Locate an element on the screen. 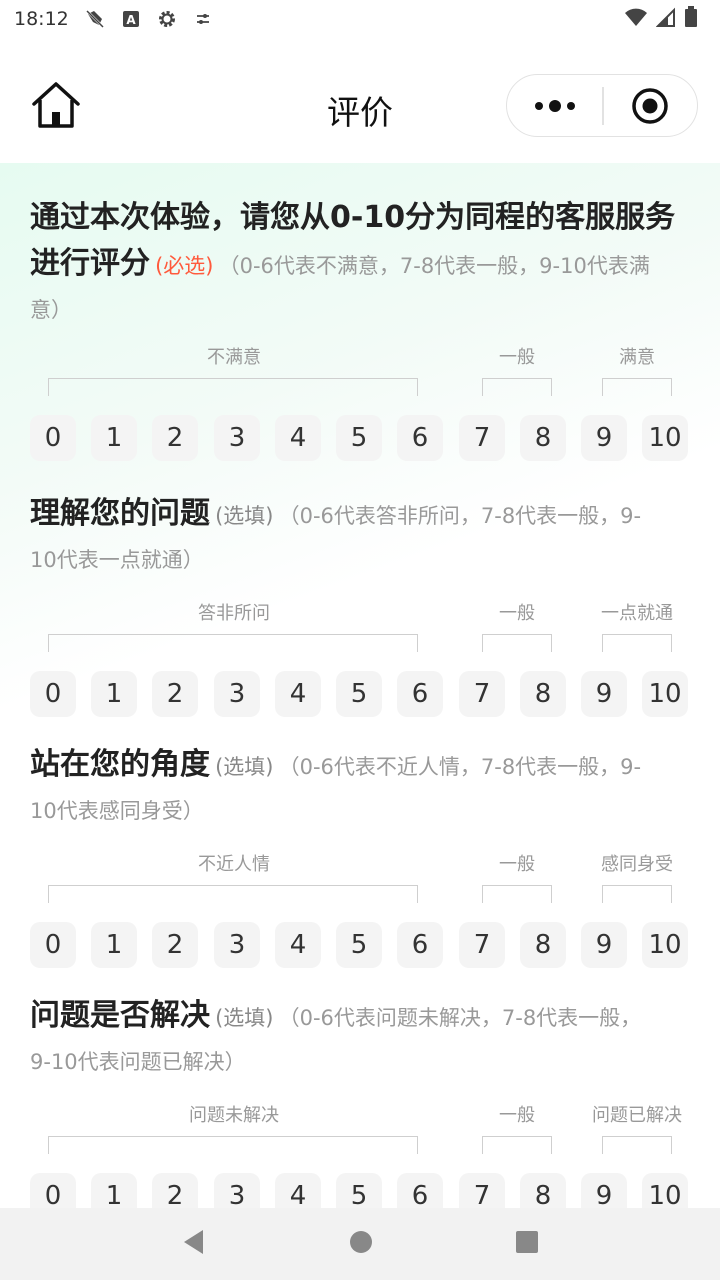 This screenshot has height=1280, width=720. question-desc: （0-6代表不近人情，7-8代表一般，9- is located at coordinates (460, 767).